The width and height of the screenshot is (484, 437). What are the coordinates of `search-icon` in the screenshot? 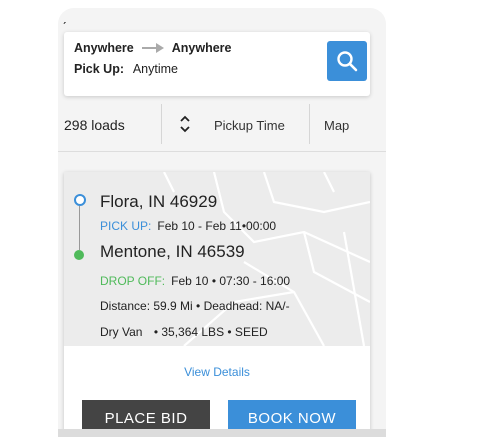 It's located at (347, 61).